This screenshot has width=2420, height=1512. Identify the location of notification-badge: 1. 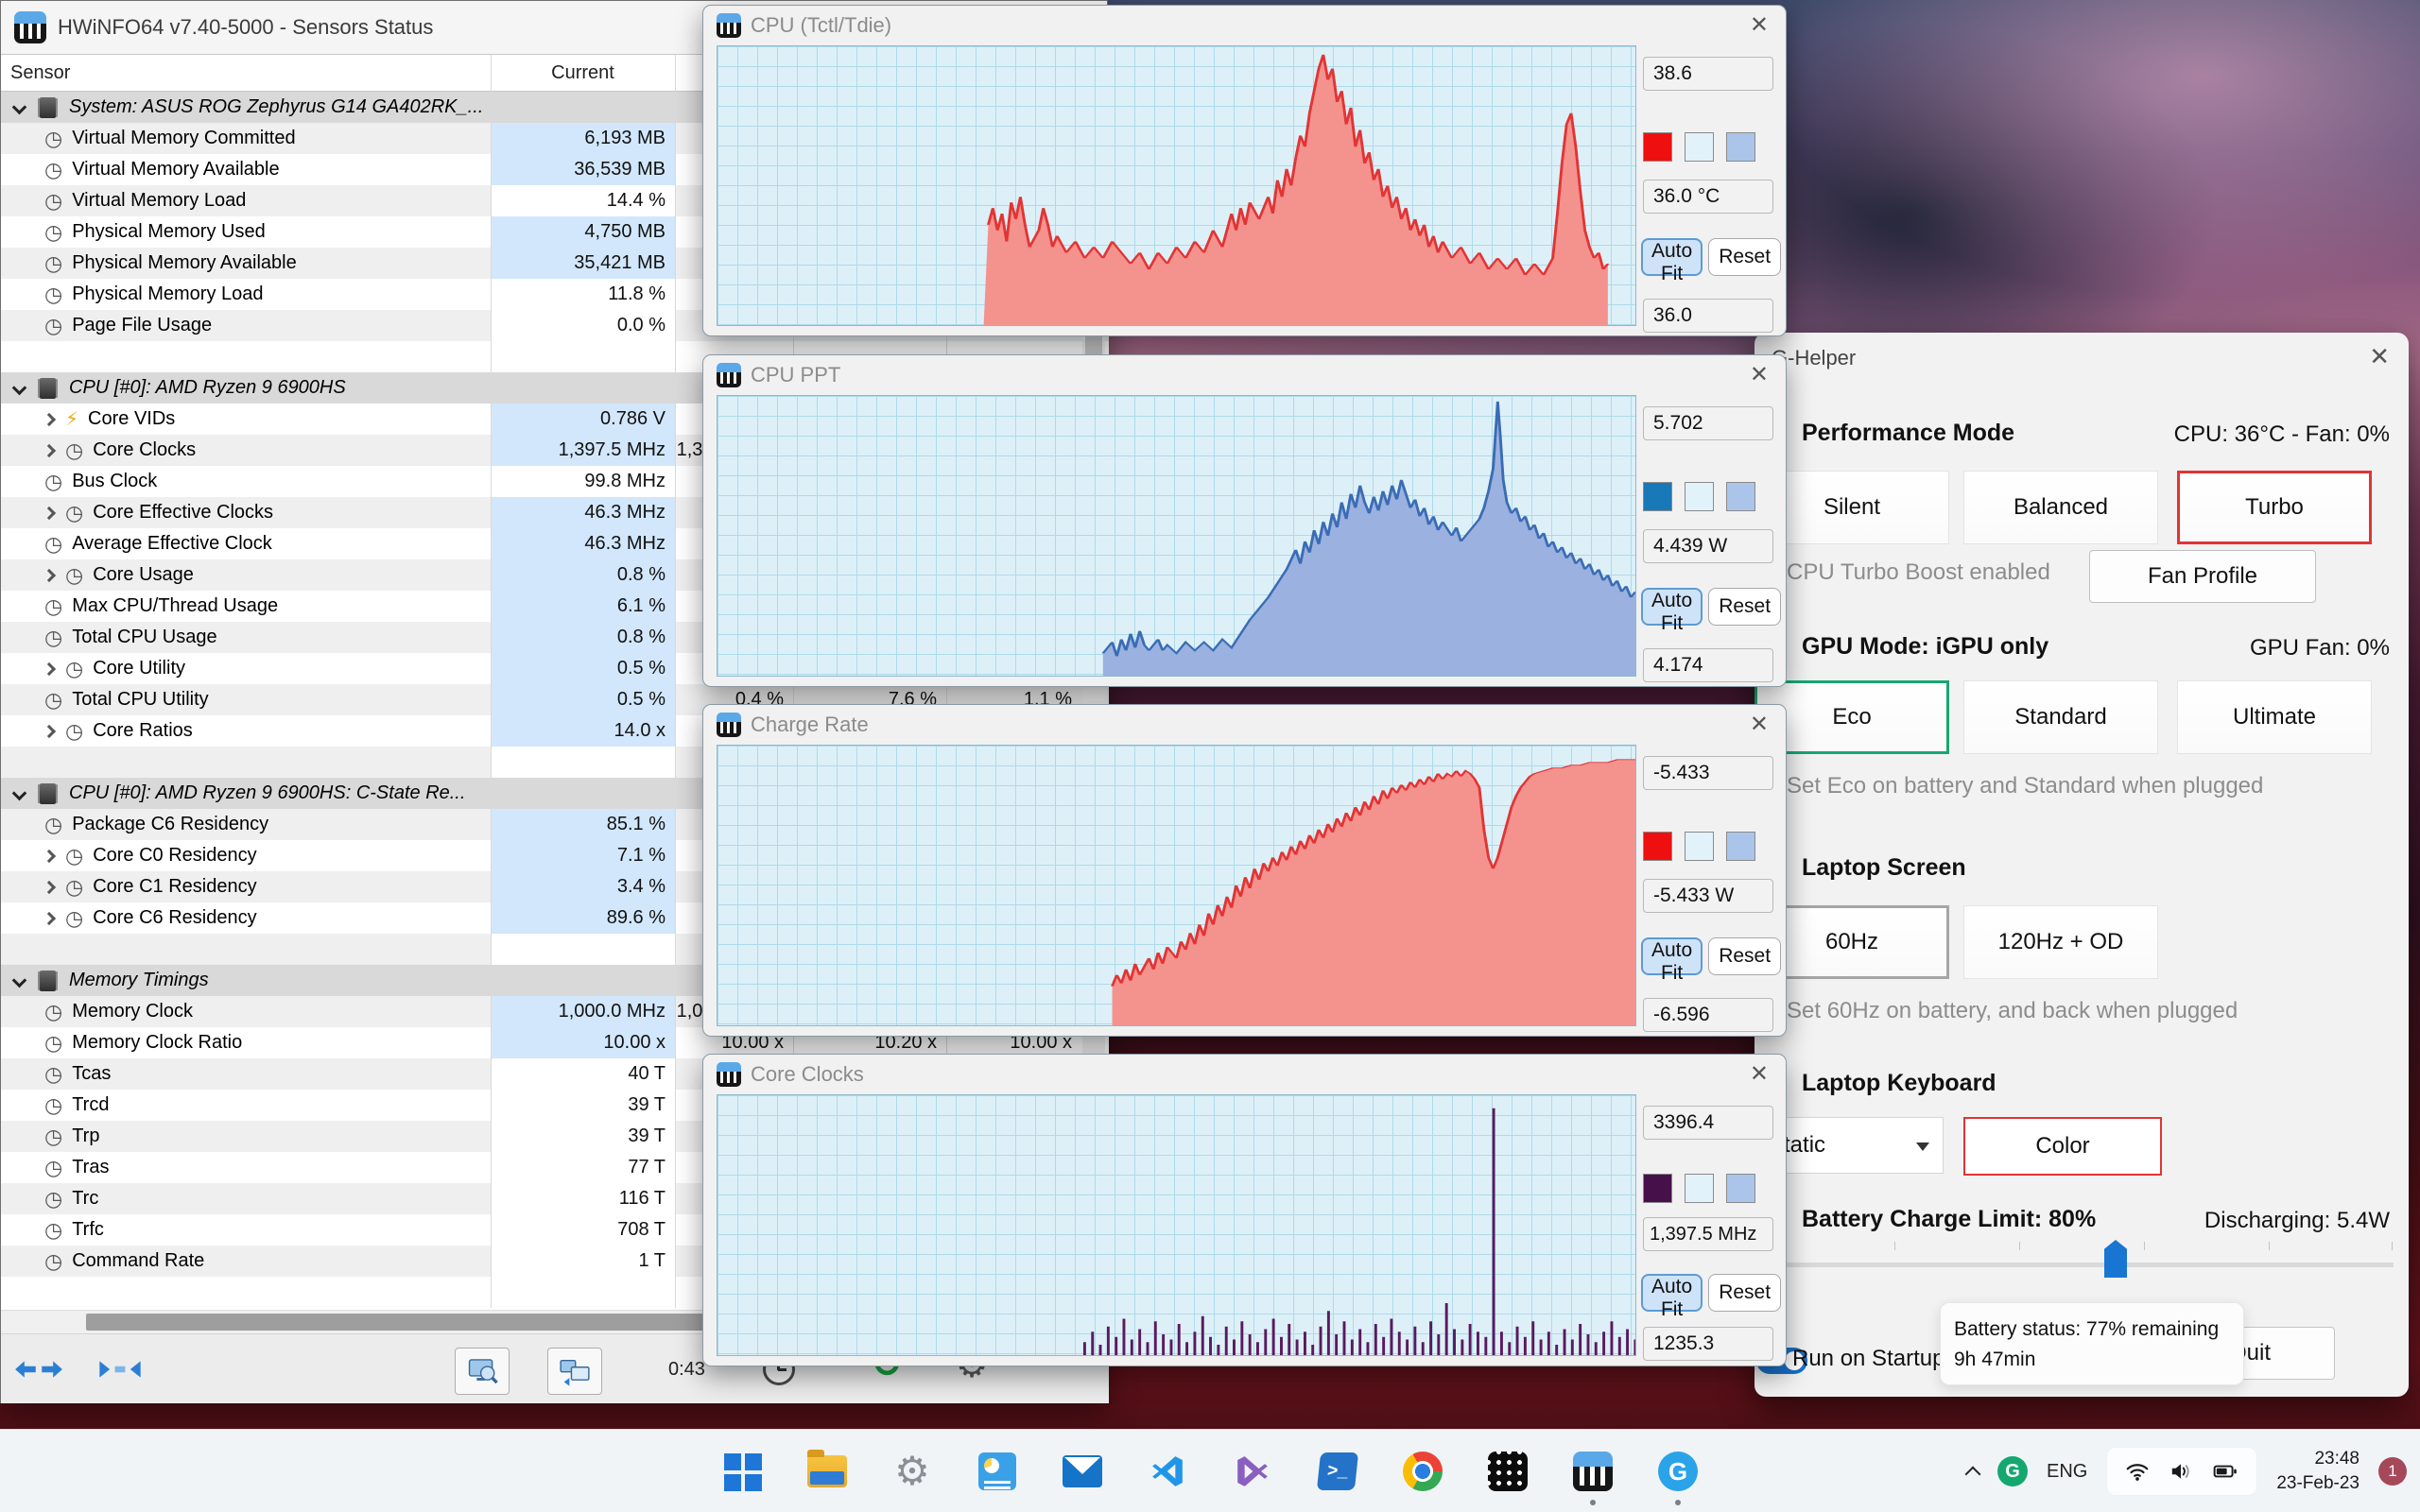
(2392, 1471).